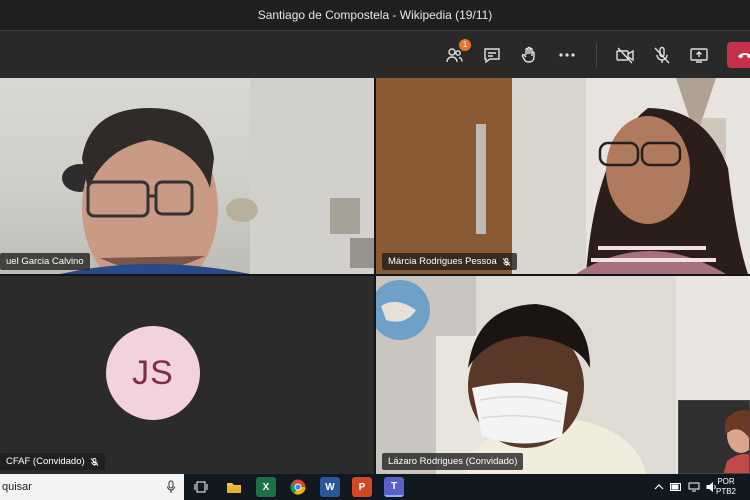 The width and height of the screenshot is (750, 500). I want to click on taskbar-search-box: quisar, so click(92, 487).